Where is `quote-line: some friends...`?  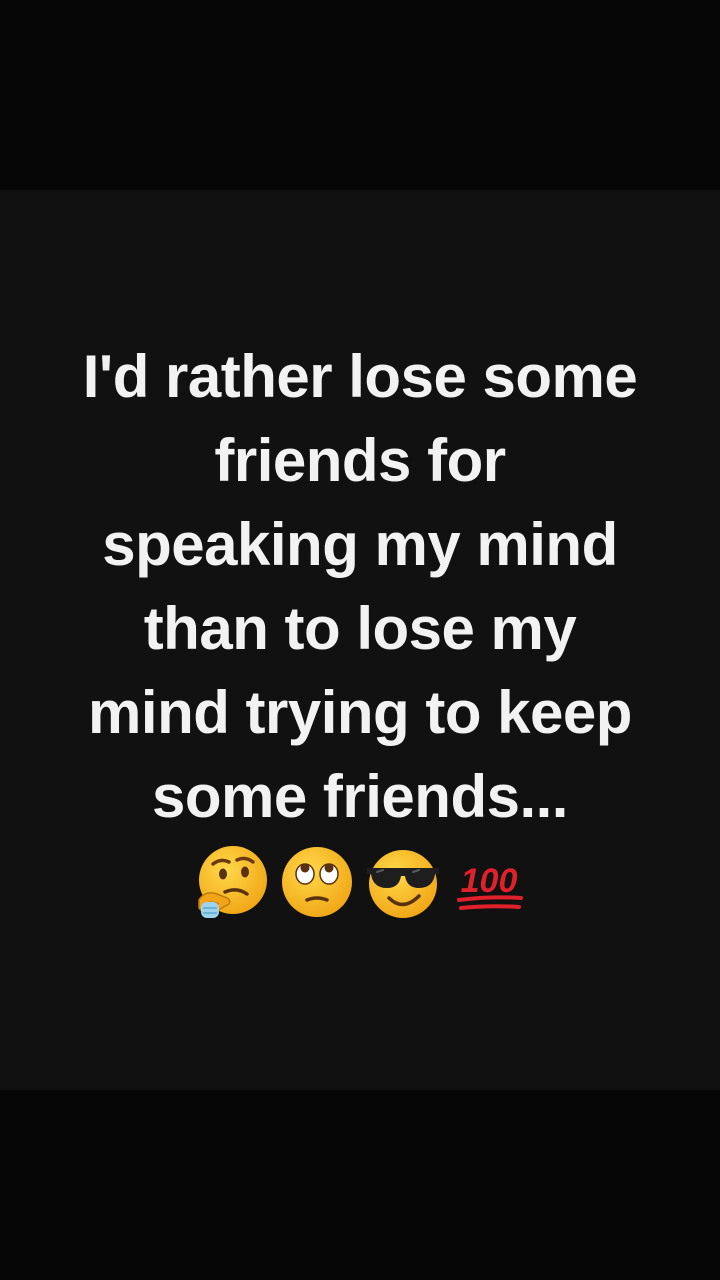 quote-line: some friends... is located at coordinates (360, 796).